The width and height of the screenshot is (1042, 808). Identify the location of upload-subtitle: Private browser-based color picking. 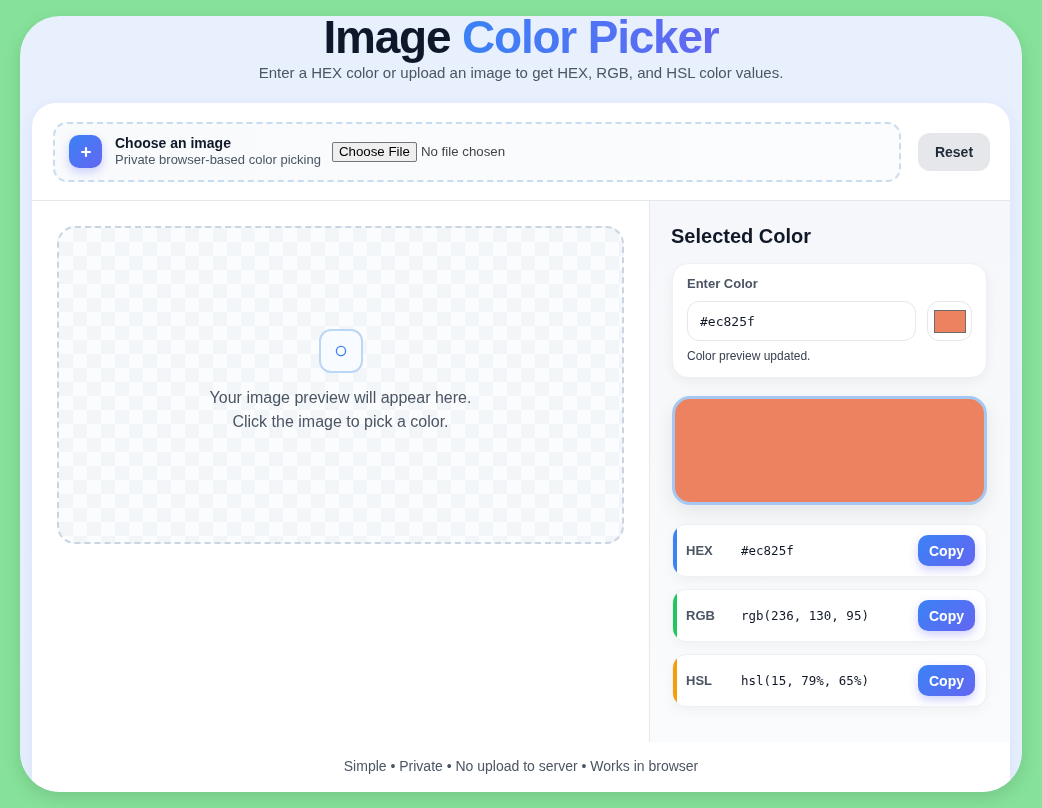
(218, 160).